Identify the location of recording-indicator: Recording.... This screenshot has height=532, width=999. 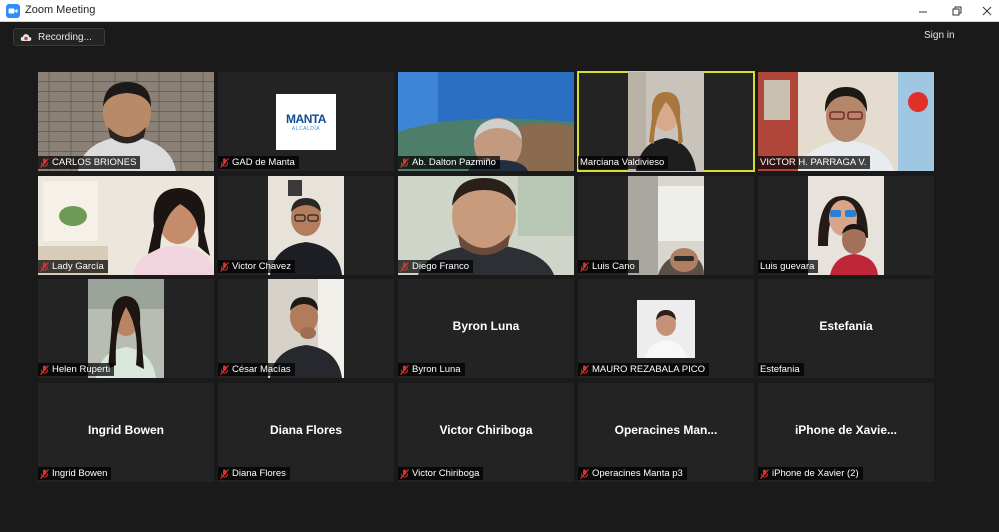
(59, 37).